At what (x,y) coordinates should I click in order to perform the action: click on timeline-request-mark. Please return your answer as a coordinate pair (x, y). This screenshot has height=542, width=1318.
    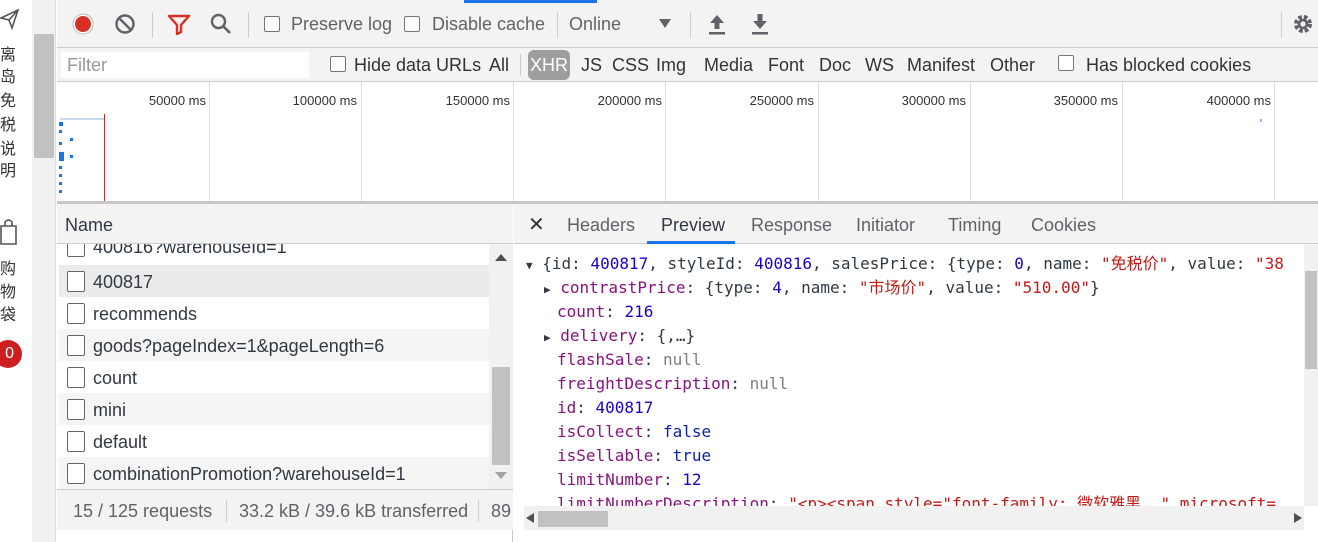
    Looking at the image, I should click on (1261, 120).